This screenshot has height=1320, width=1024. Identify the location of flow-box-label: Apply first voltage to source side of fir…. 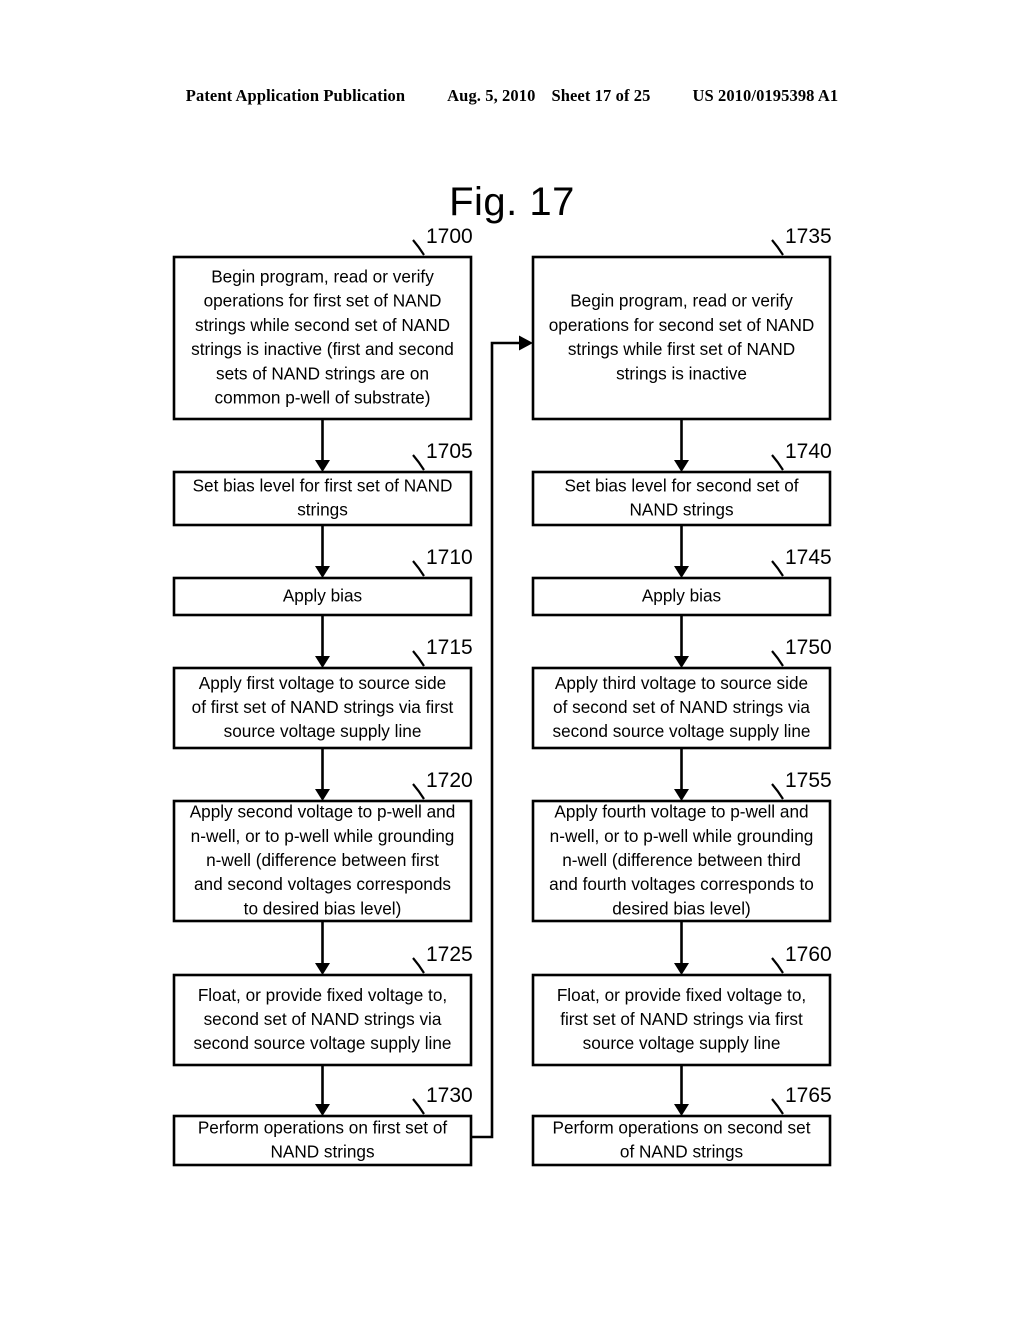
(323, 706).